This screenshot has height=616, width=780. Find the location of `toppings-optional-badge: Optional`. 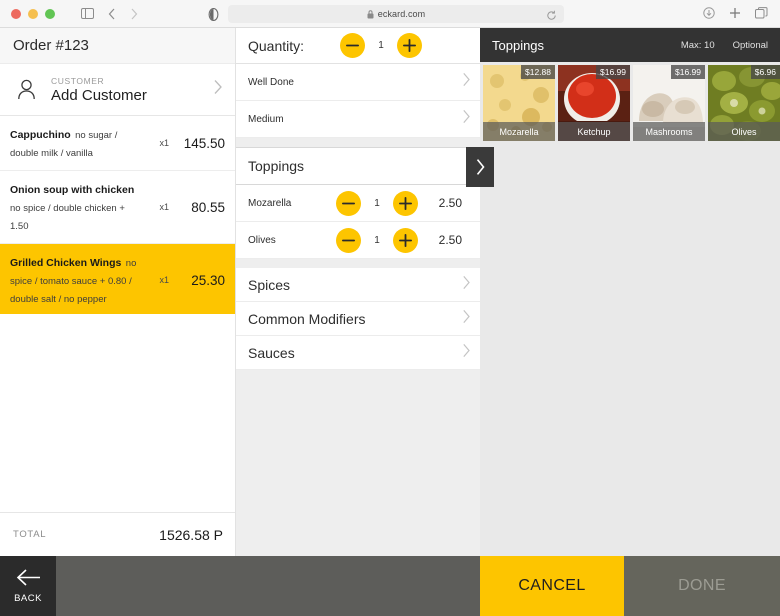

toppings-optional-badge: Optional is located at coordinates (750, 45).